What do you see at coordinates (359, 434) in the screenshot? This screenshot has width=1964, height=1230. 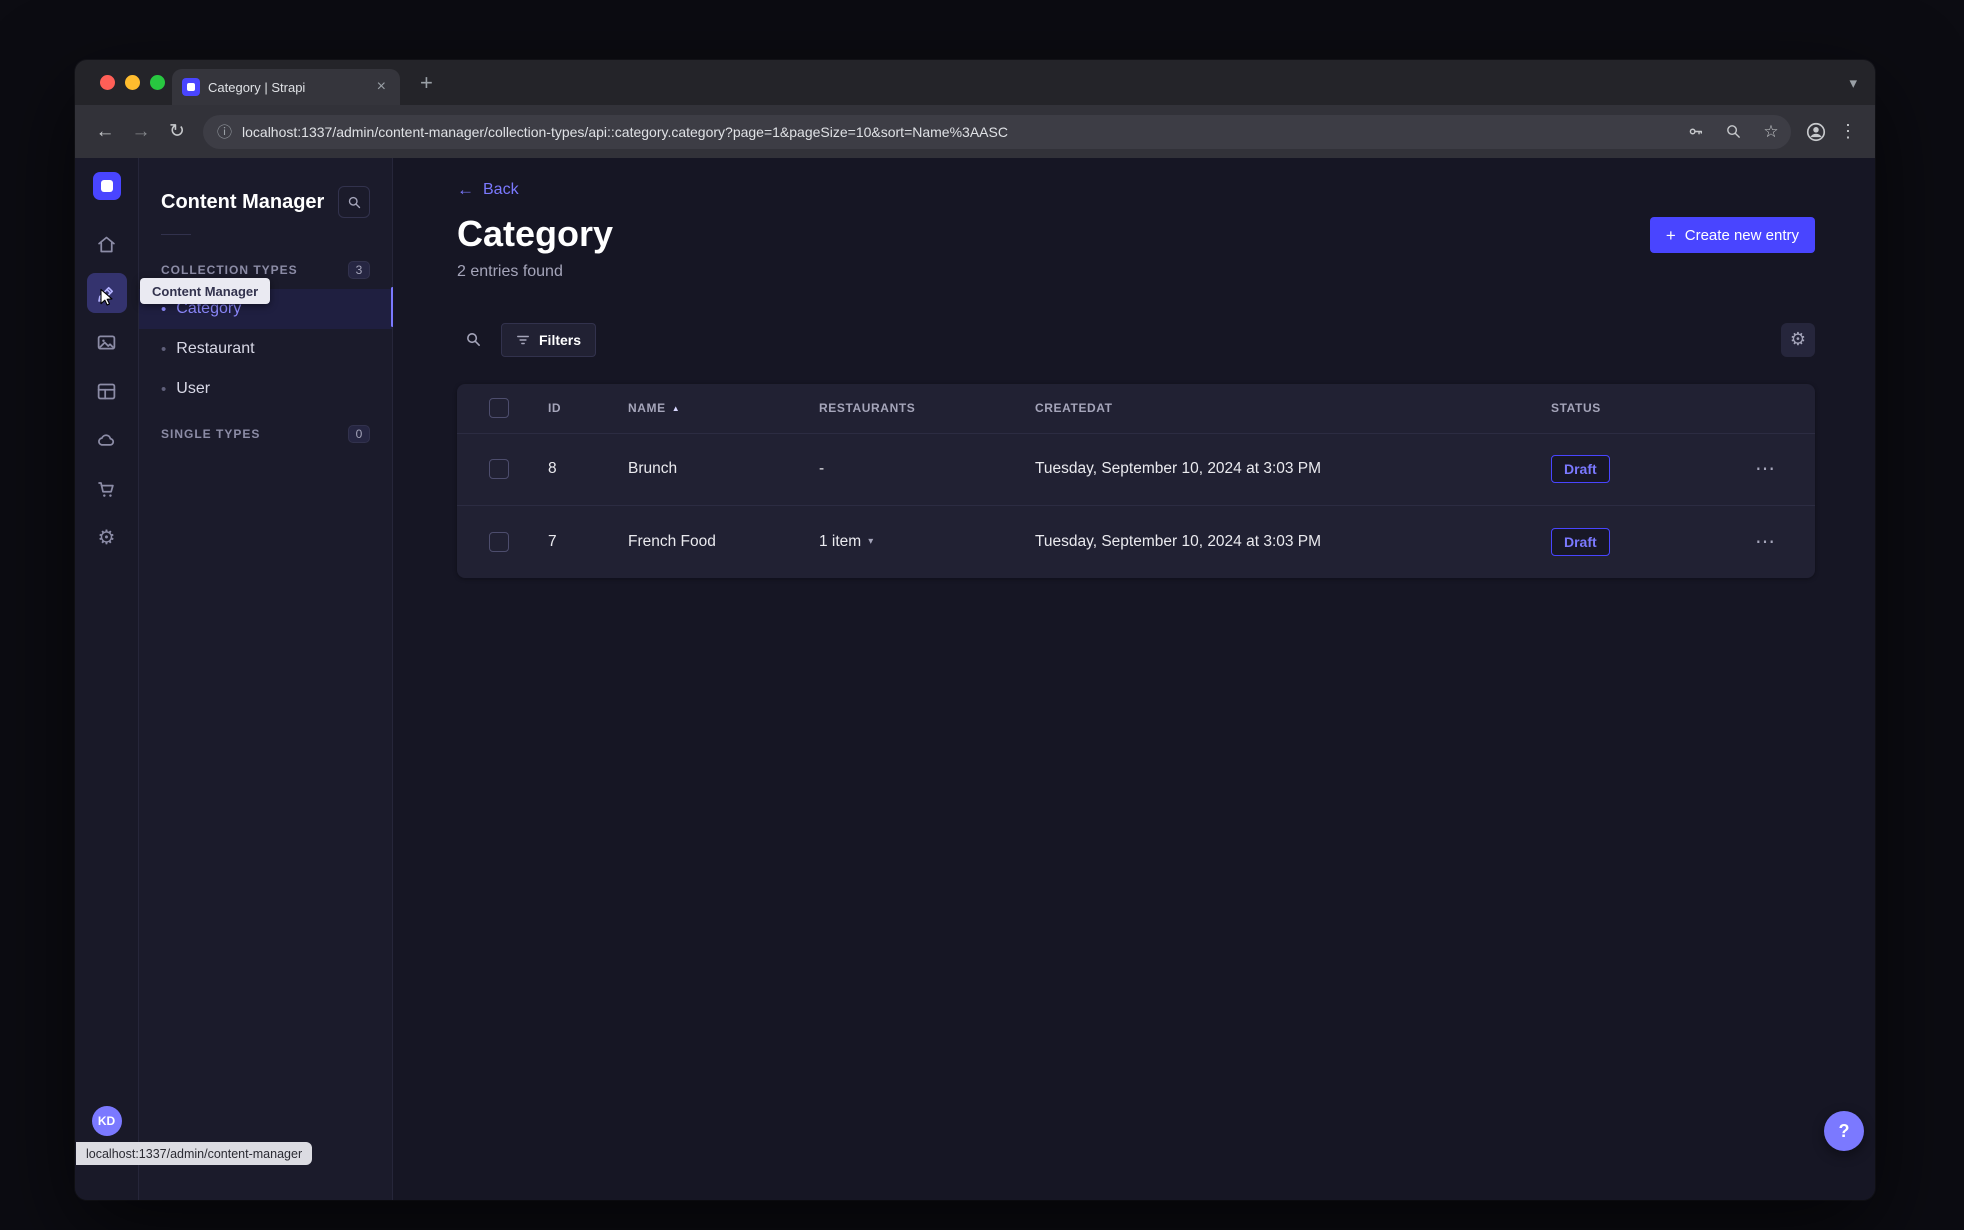 I see `single-types-count-badge: 0` at bounding box center [359, 434].